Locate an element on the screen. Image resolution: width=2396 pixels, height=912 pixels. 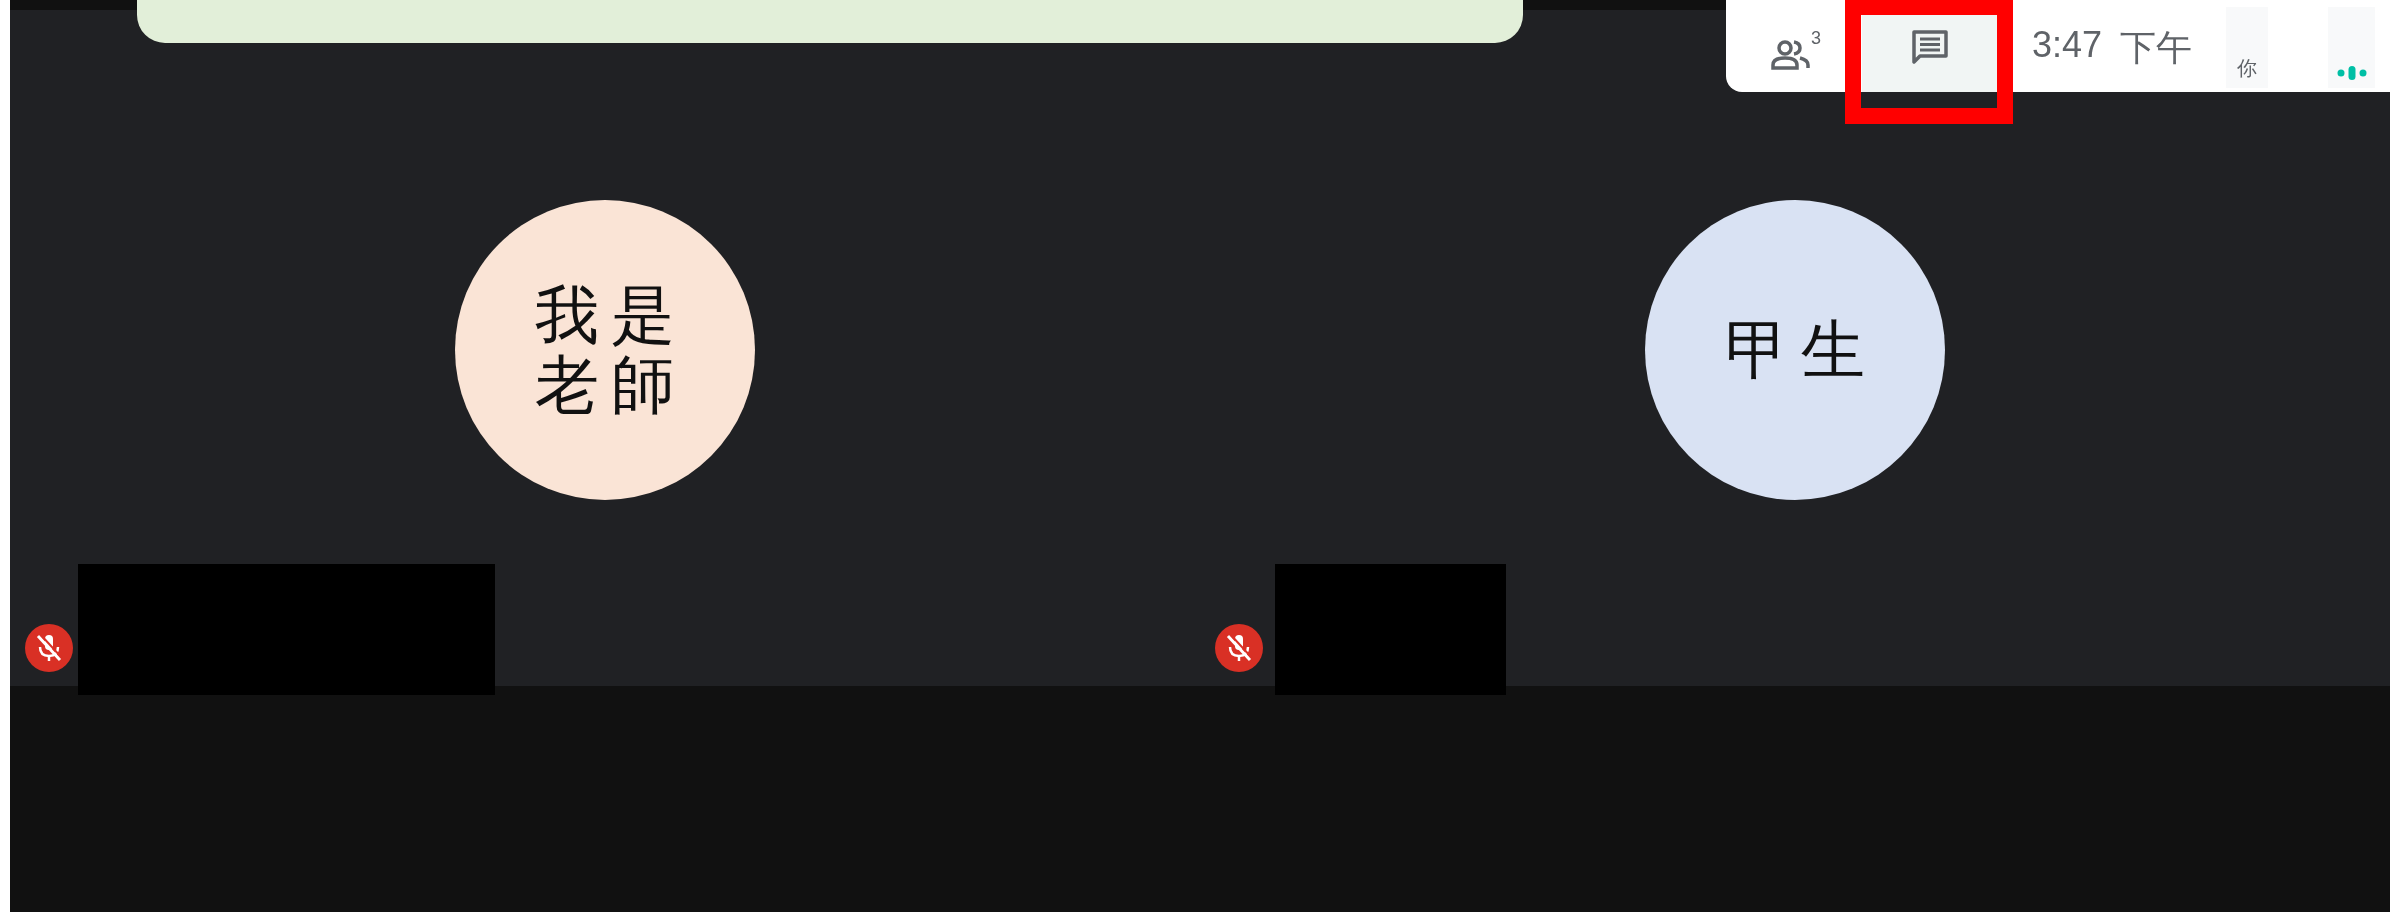
avatar-name: 我是老師 is located at coordinates (611, 350).